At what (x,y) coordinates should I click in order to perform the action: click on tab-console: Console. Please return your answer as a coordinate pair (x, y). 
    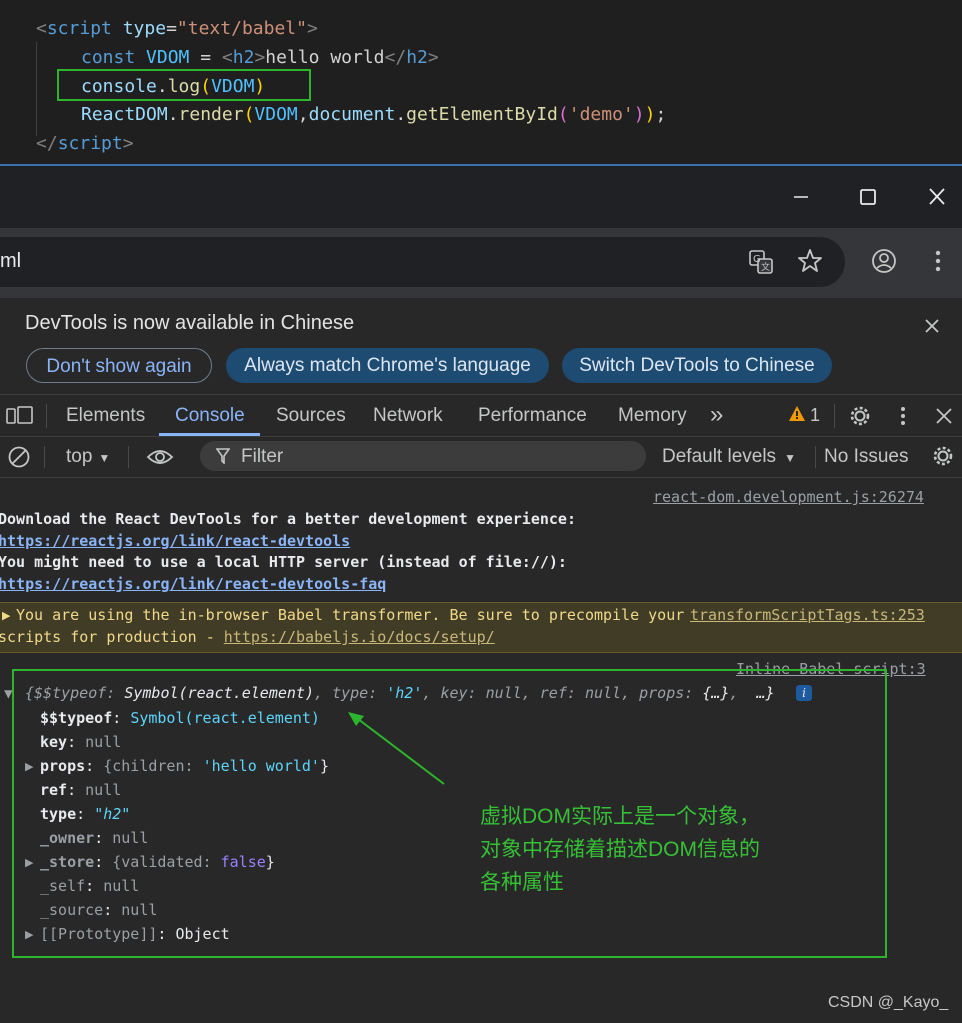
    Looking at the image, I should click on (210, 416).